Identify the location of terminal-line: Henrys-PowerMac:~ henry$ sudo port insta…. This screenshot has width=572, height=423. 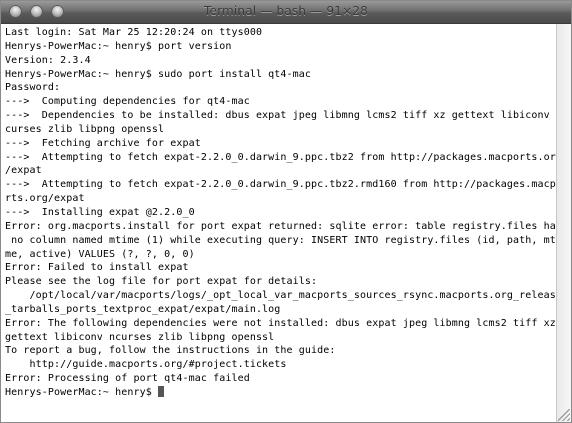
(158, 74).